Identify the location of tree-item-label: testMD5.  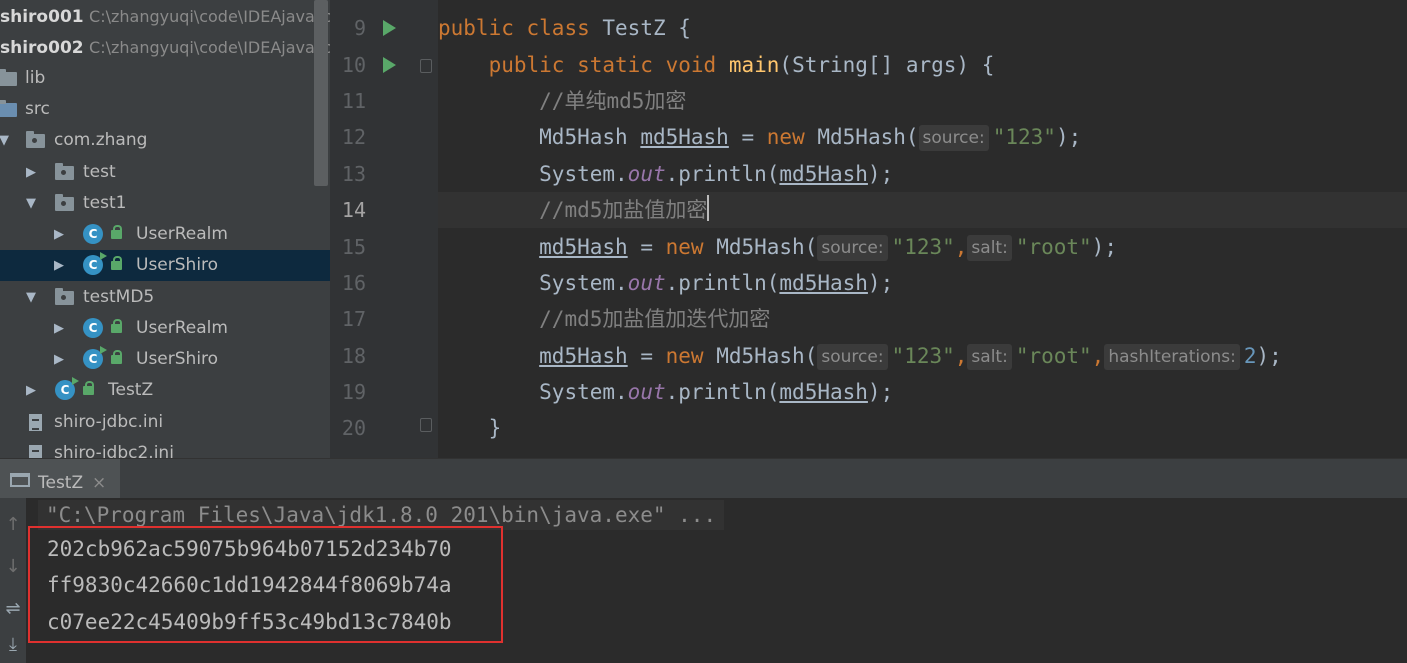
(119, 297).